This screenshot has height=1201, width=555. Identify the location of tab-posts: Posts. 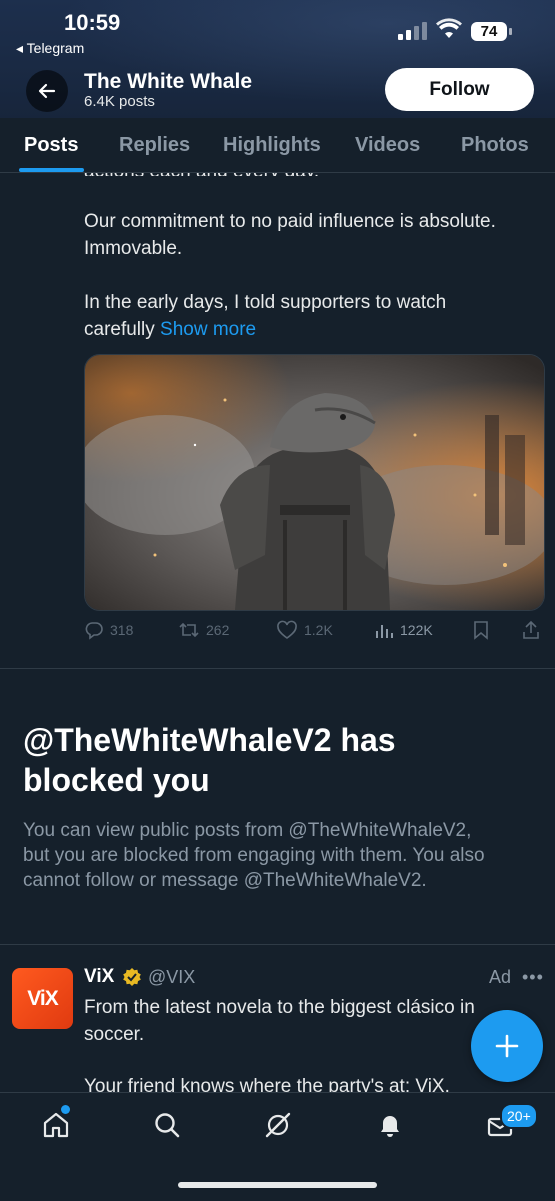
(51, 145).